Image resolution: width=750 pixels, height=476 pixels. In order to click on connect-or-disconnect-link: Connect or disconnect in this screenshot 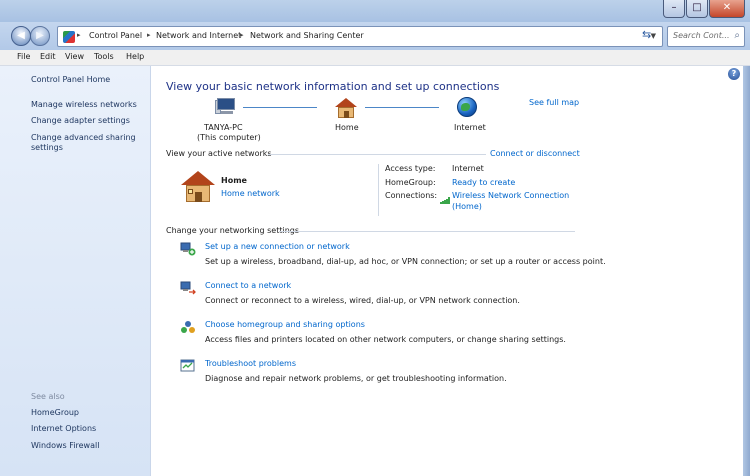, I will do `click(535, 153)`.